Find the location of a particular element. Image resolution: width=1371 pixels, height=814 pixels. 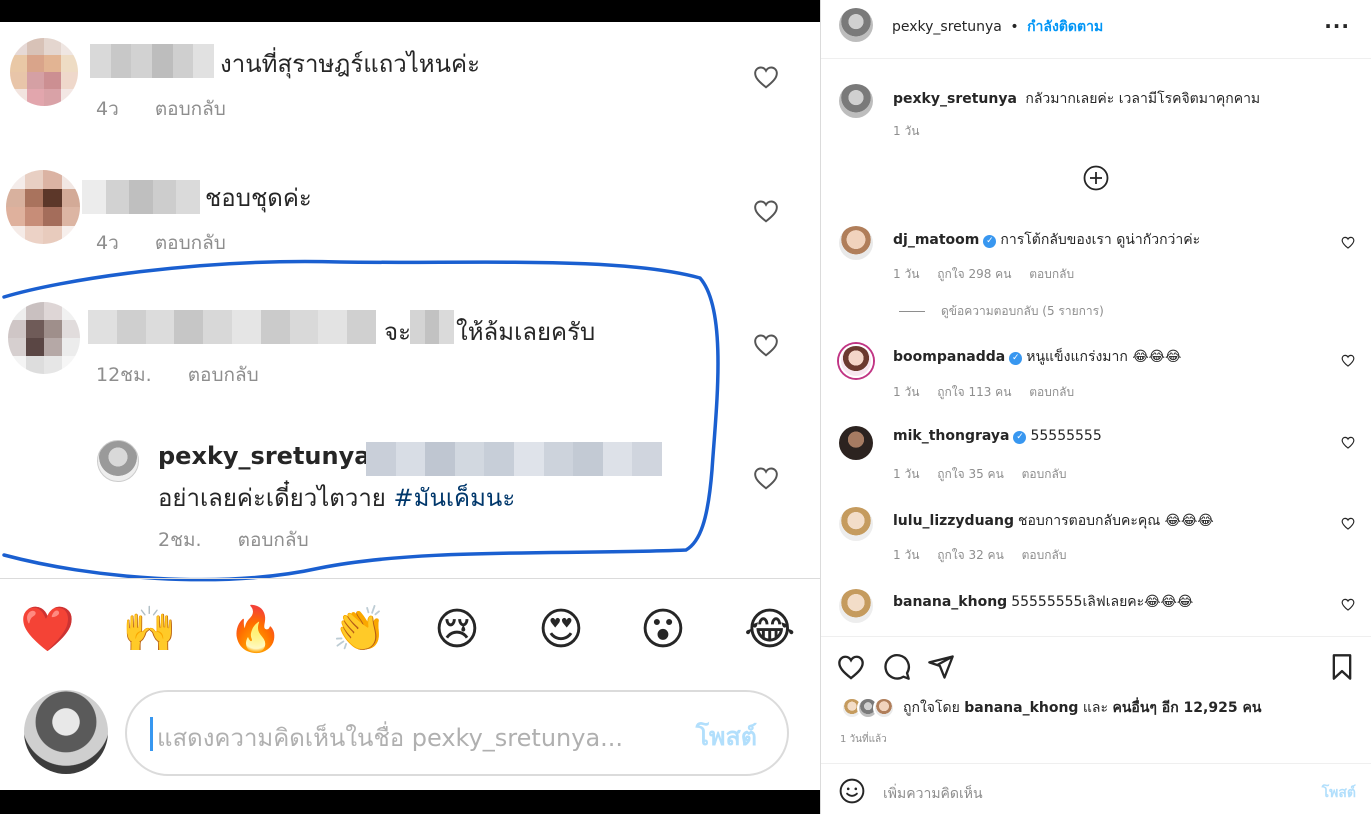

comment-line: mik_thongraya ✓ 55555555 is located at coordinates (997, 436).